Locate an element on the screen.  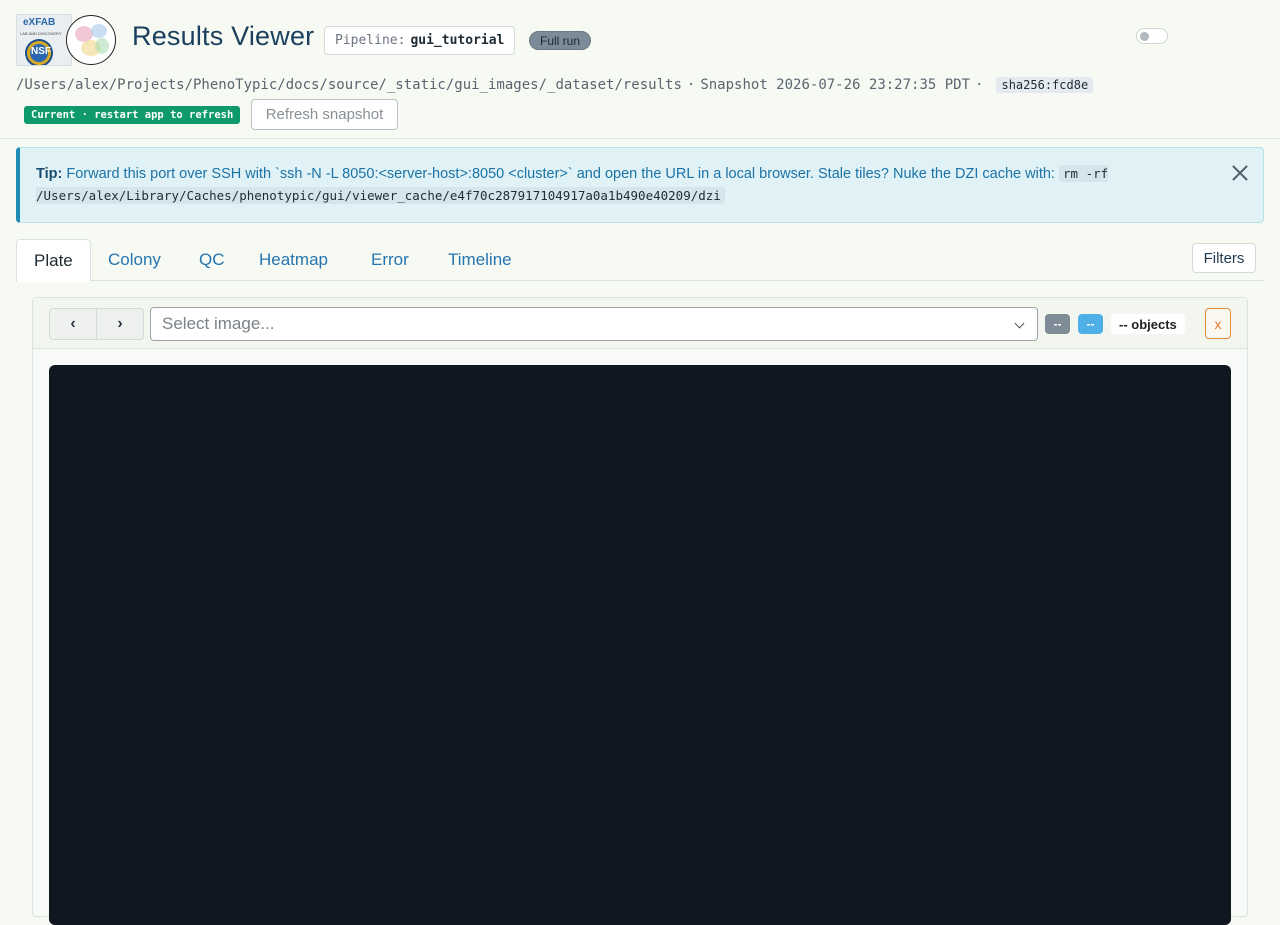
image-info-badge: -- is located at coordinates (1090, 324).